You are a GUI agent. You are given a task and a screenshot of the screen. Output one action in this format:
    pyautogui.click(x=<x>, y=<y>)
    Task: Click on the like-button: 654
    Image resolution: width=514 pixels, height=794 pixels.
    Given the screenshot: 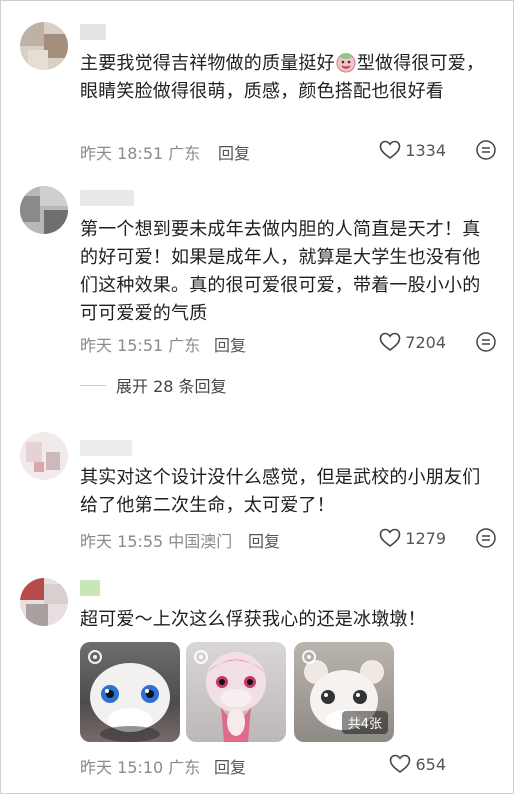 What is the action you would take?
    pyautogui.click(x=417, y=764)
    